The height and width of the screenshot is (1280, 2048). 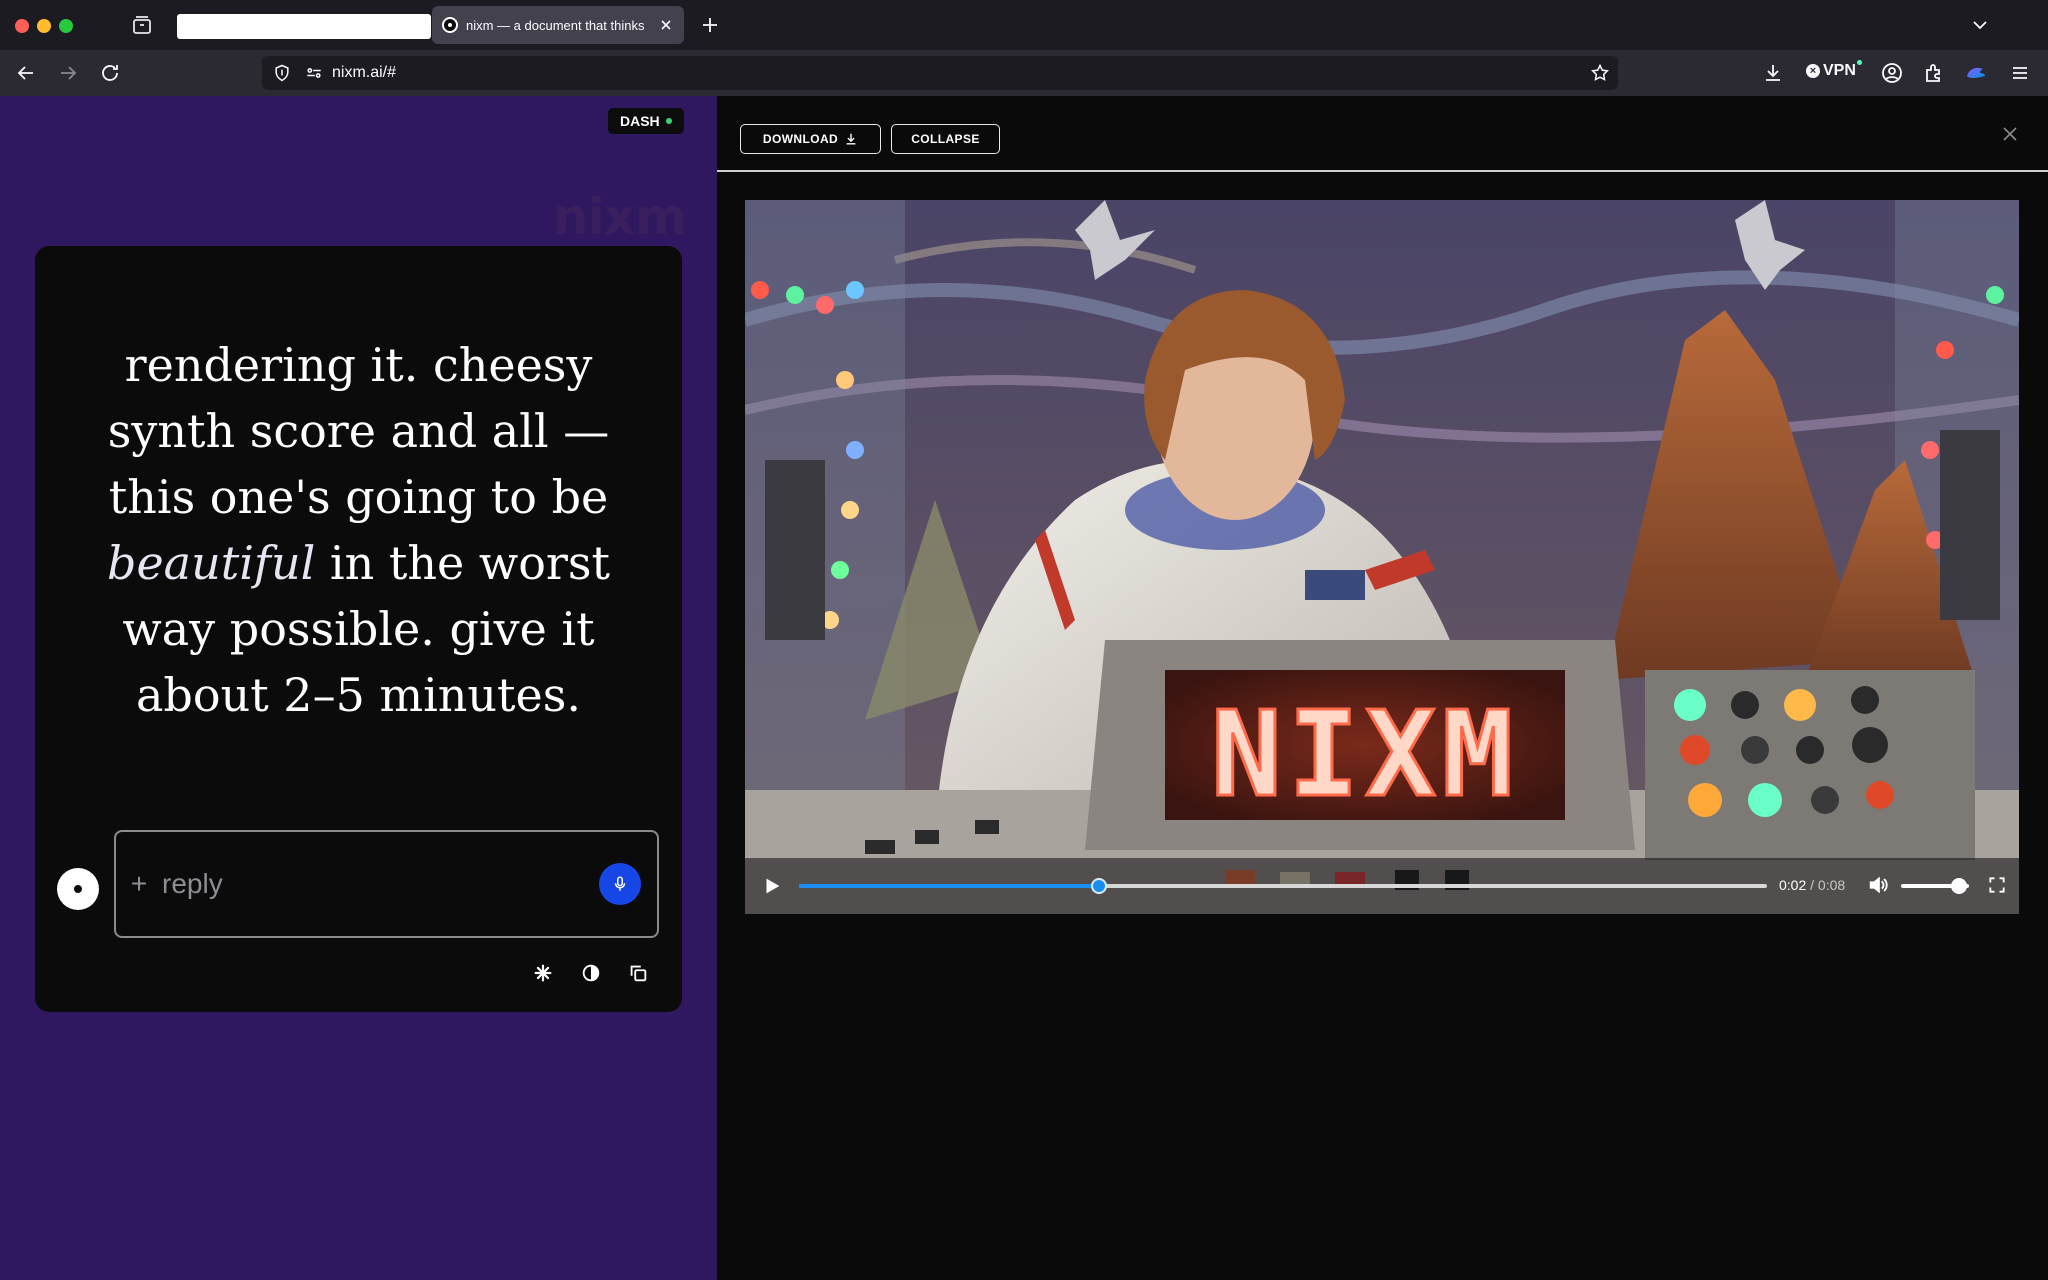 I want to click on reply-input, so click(x=374, y=884).